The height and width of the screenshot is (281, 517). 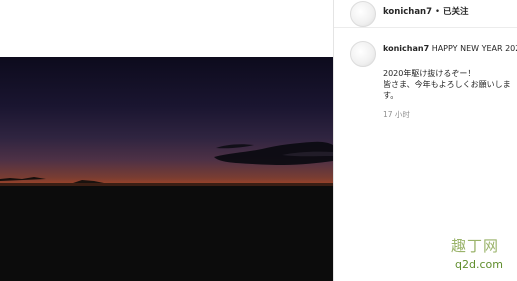 I want to click on watermark-url: q2d.com, so click(x=479, y=264).